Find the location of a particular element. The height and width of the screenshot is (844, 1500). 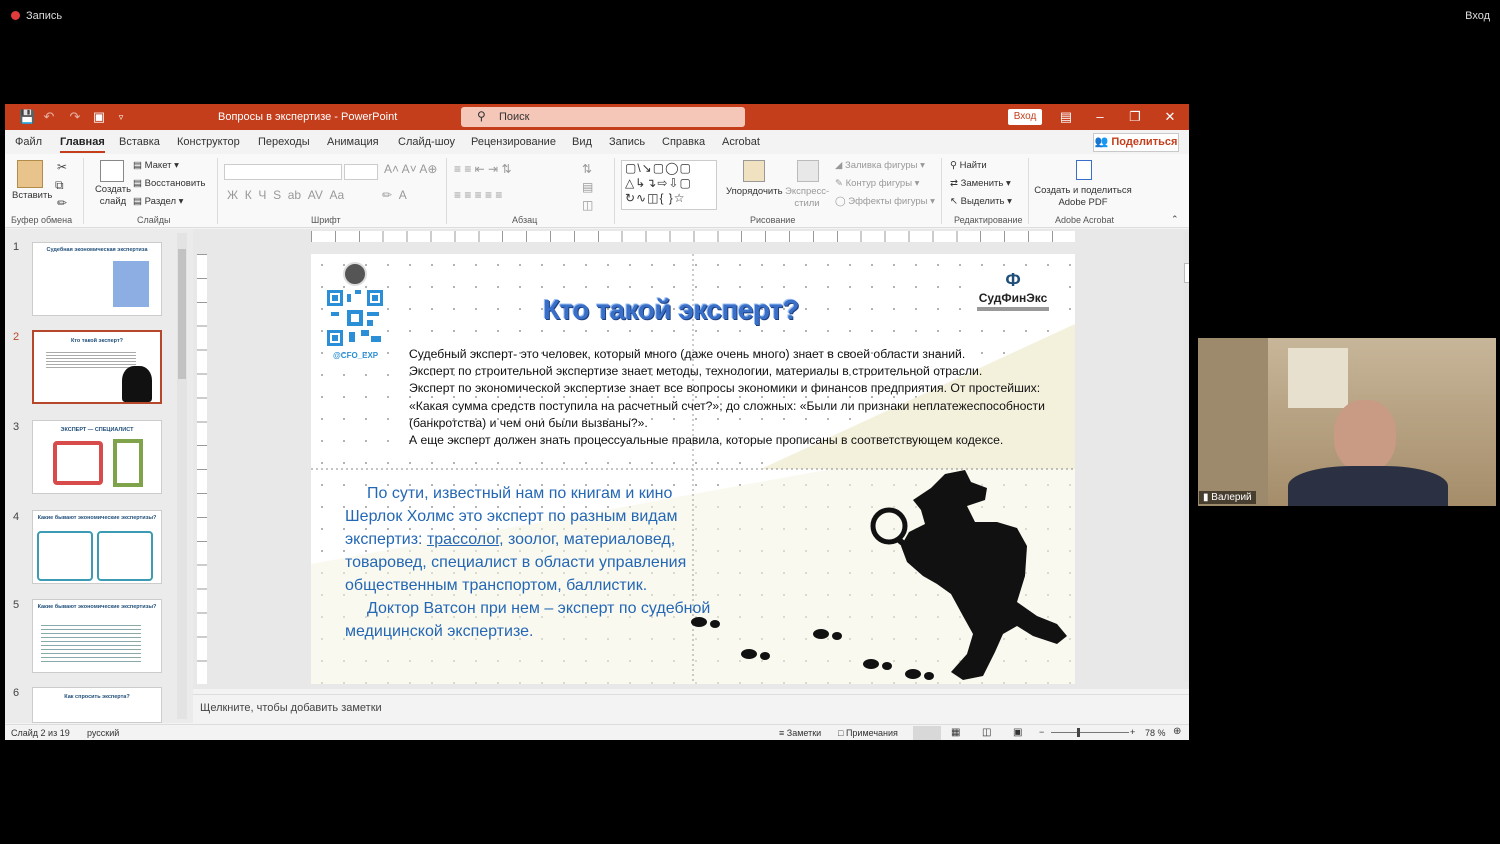

tab-home: Главная is located at coordinates (82, 144).